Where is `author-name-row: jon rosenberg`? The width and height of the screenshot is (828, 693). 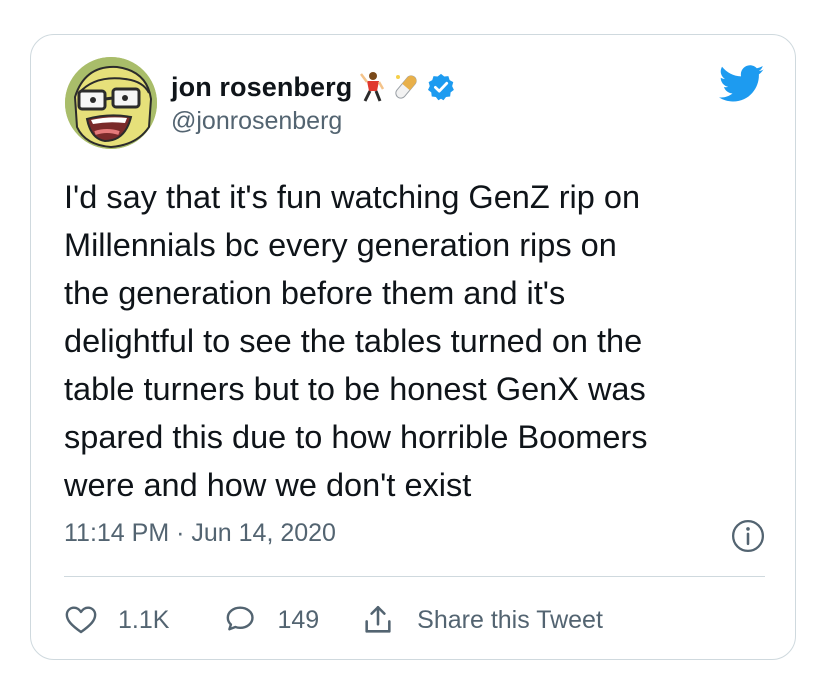 author-name-row: jon rosenberg is located at coordinates (313, 87).